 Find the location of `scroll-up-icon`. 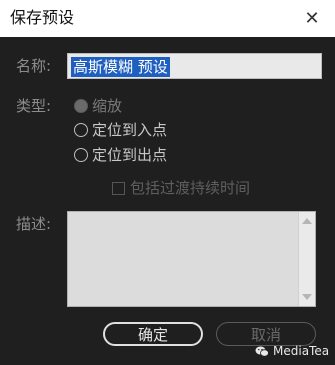

scroll-up-icon is located at coordinates (307, 221).